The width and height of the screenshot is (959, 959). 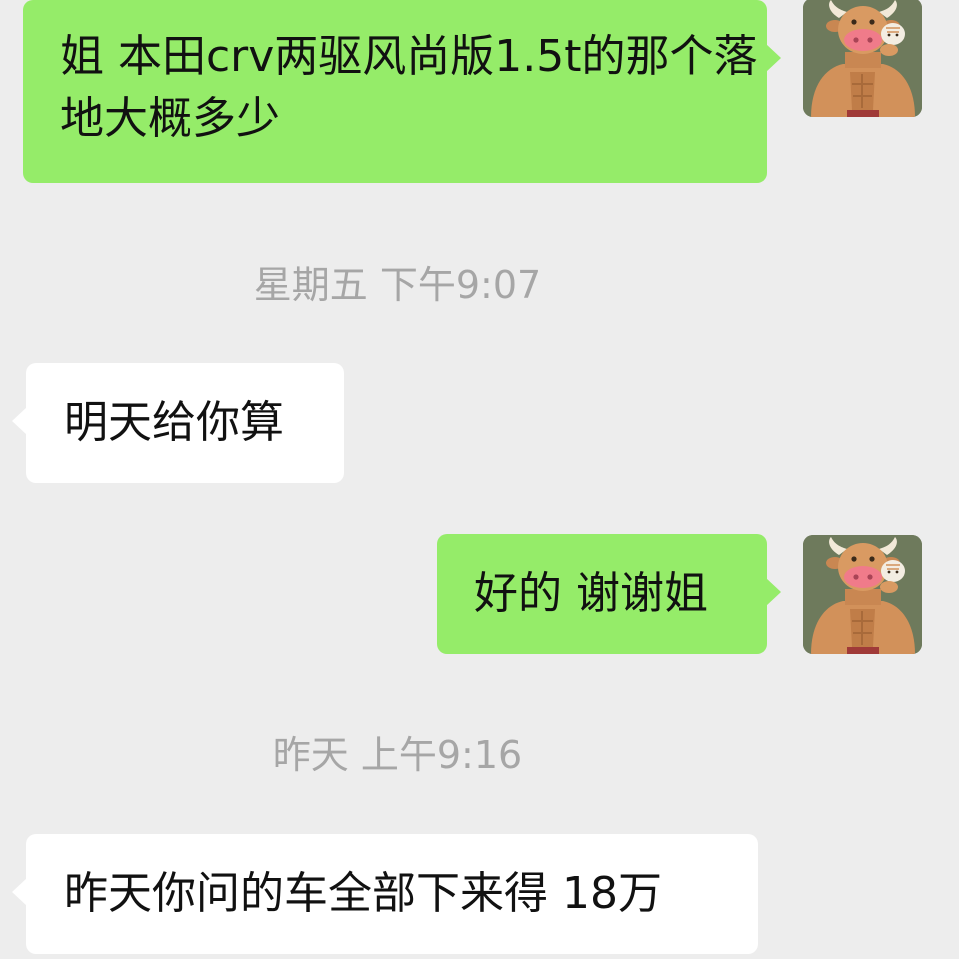 I want to click on incoming-message-bubble: 明天给你算, so click(x=178, y=423).